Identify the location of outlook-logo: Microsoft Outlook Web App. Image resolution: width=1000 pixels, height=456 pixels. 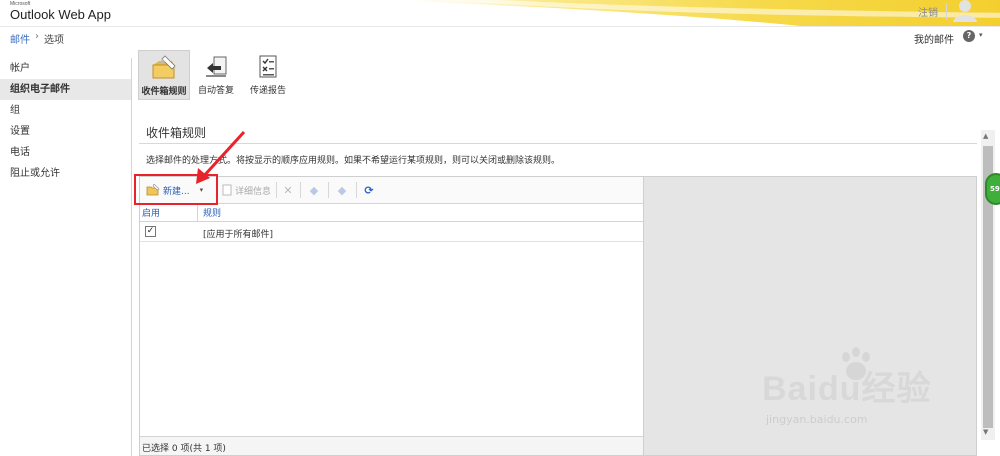
(60, 11).